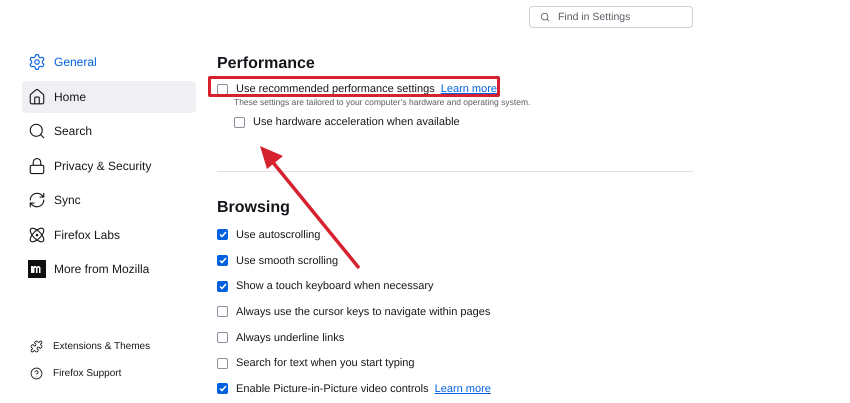 Image resolution: width=850 pixels, height=403 pixels. What do you see at coordinates (287, 260) in the screenshot?
I see `option-label: Use smooth scrolling` at bounding box center [287, 260].